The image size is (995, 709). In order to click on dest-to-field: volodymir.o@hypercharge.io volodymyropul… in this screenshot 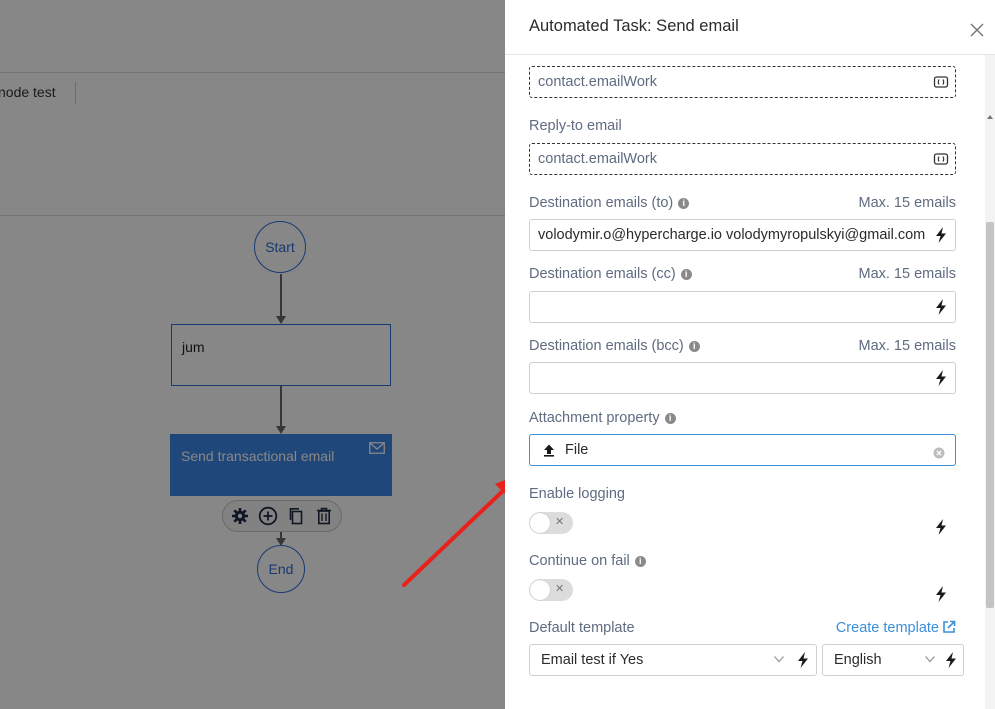, I will do `click(742, 235)`.